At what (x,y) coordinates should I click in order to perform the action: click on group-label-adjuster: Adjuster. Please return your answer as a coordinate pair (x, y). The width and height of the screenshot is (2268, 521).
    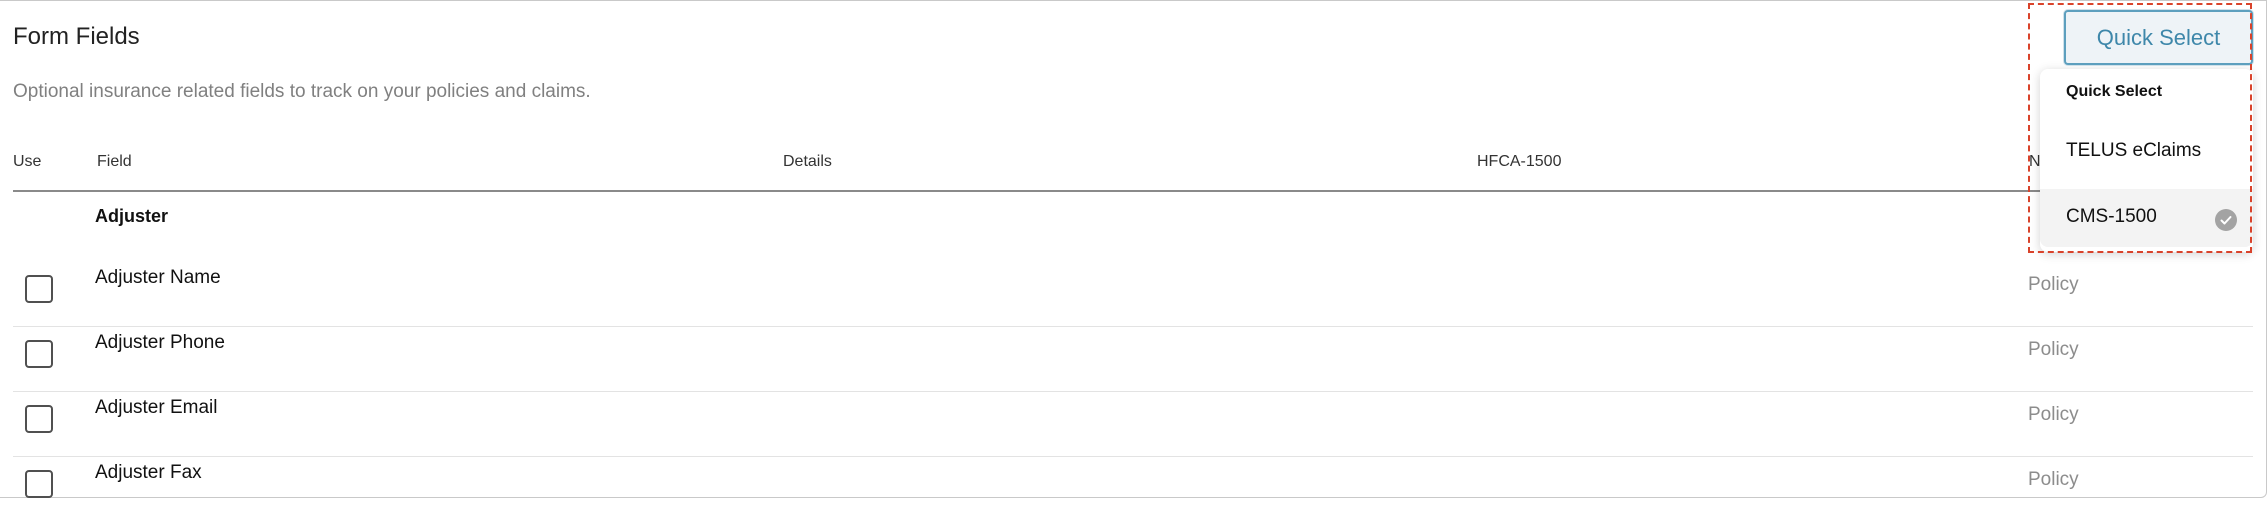
    Looking at the image, I should click on (132, 216).